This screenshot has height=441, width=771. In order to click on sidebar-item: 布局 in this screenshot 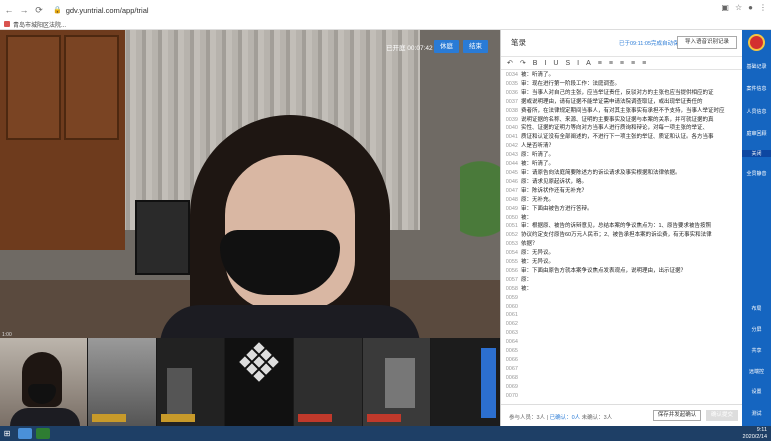, I will do `click(756, 308)`.